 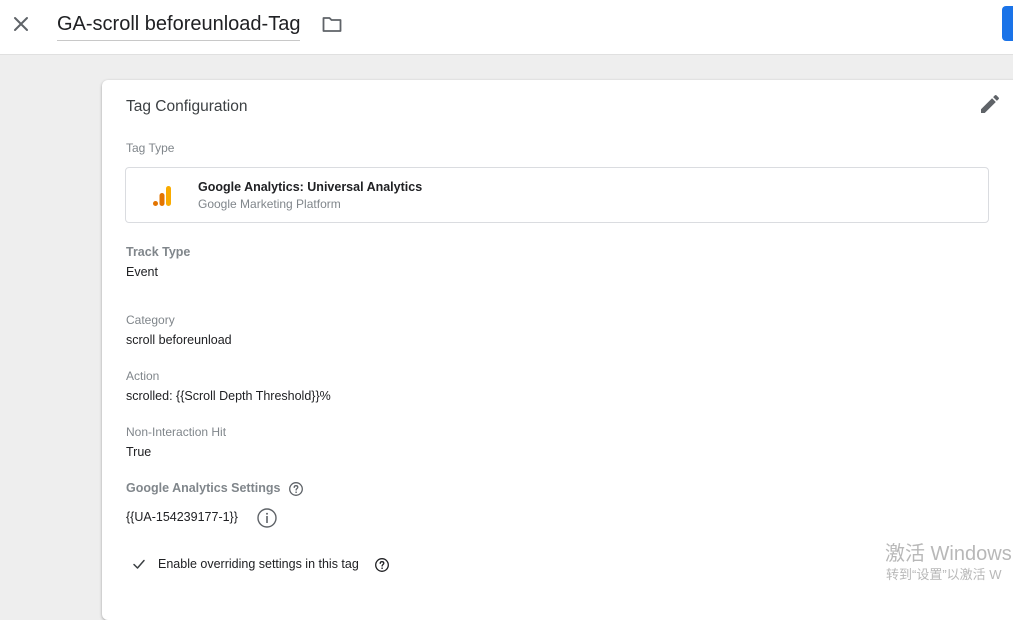 I want to click on track-type-label: Track Type, so click(x=158, y=252).